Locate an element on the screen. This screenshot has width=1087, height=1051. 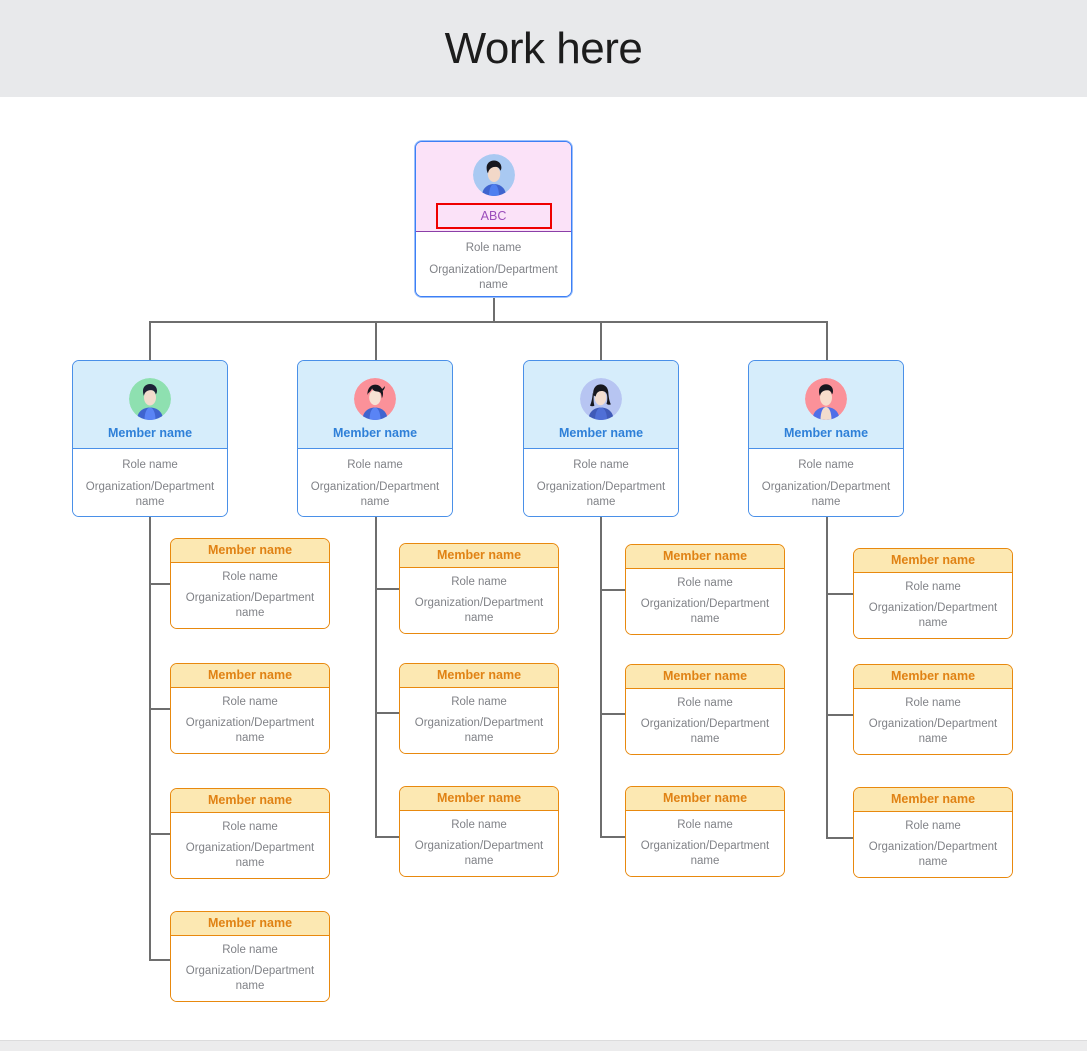
app-header-bar: Work here is located at coordinates (543, 48).